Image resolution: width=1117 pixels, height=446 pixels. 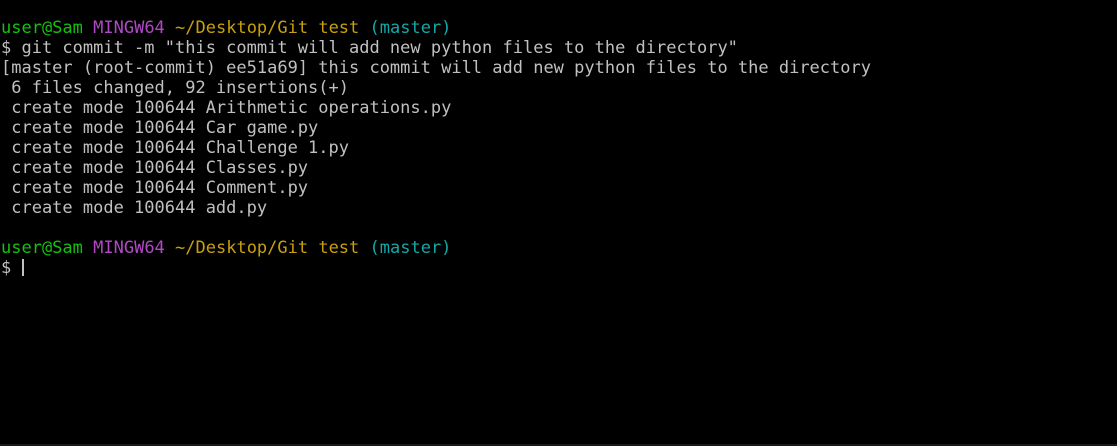 I want to click on output-line: create mode 100644 Challenge 1.py, so click(x=175, y=148).